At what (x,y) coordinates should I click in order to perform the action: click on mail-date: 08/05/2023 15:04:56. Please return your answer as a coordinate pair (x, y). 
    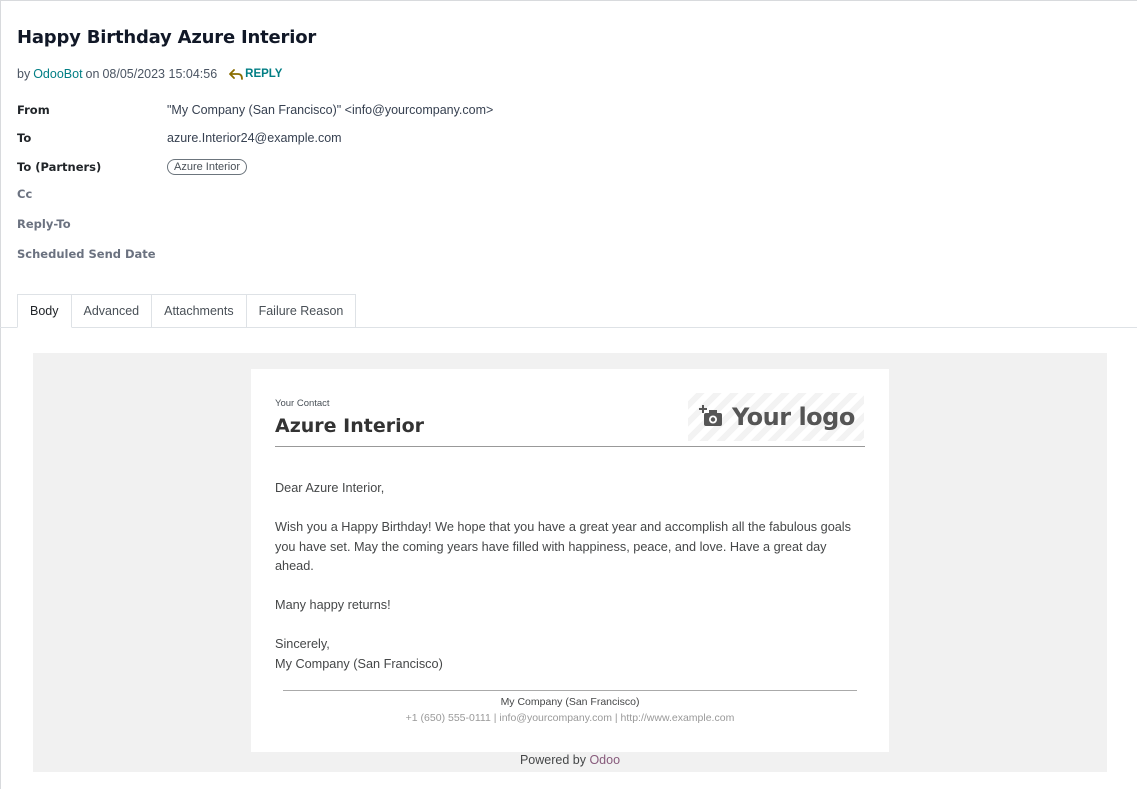
    Looking at the image, I should click on (160, 74).